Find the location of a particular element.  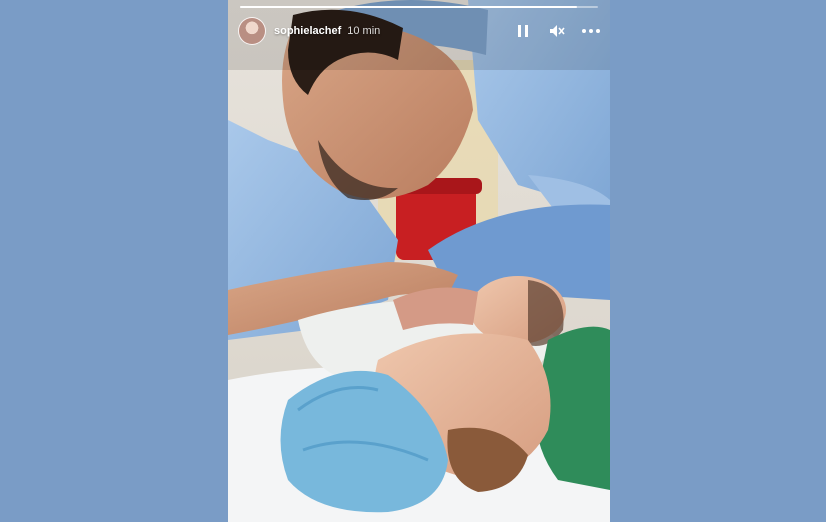

story-progress-bar is located at coordinates (419, 7).